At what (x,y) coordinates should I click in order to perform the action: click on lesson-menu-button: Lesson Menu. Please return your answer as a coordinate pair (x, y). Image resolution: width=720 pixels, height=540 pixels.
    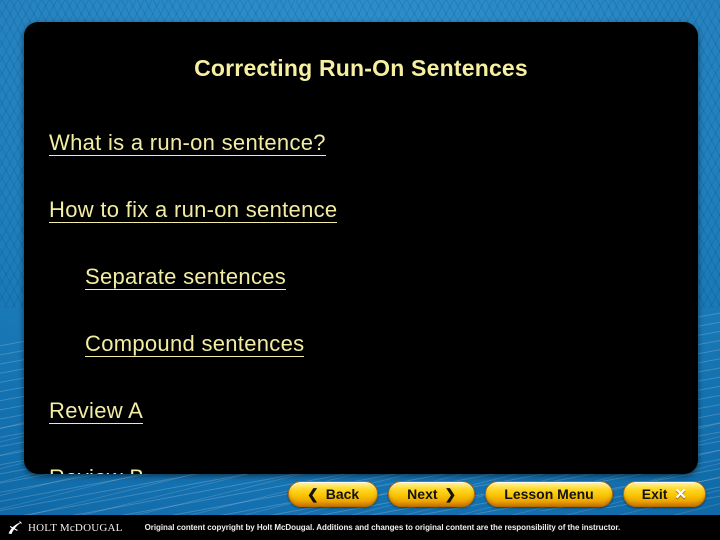
    Looking at the image, I should click on (549, 494).